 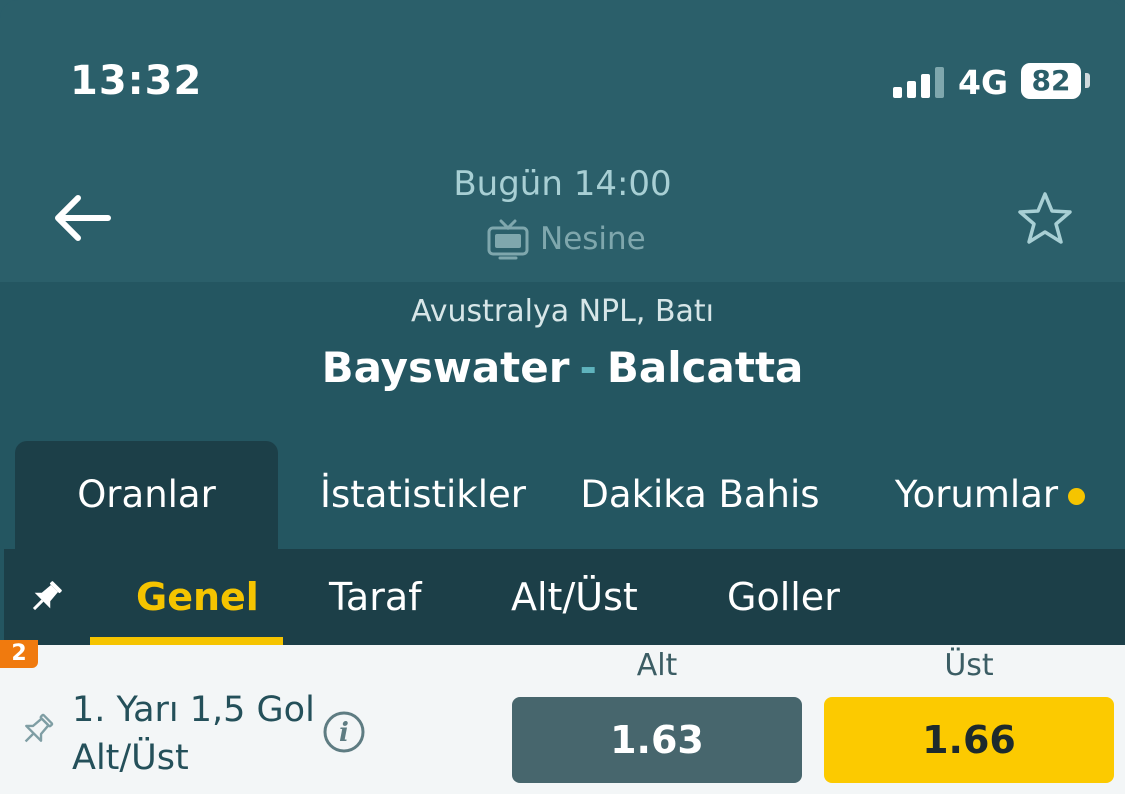 I want to click on tab-dakika-bahis: Dakika Bahis, so click(x=700, y=495).